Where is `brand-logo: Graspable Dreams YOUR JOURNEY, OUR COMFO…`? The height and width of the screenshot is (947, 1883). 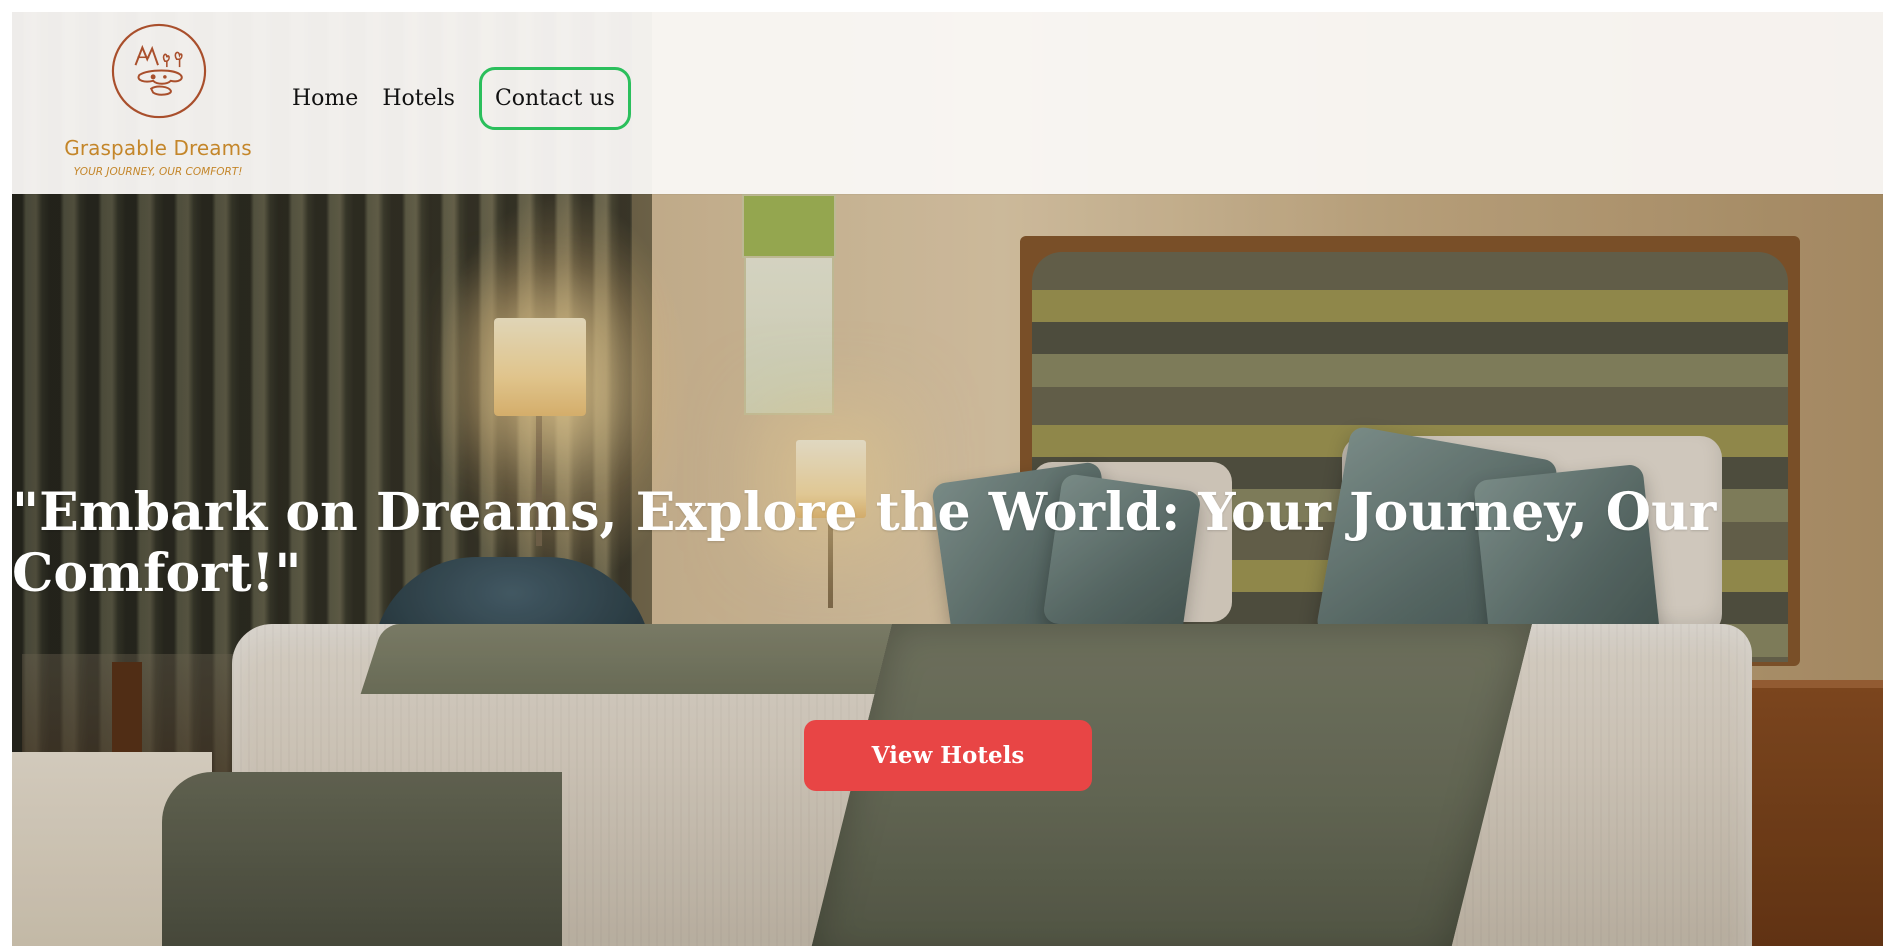 brand-logo: Graspable Dreams YOUR JOURNEY, OUR COMFO… is located at coordinates (158, 104).